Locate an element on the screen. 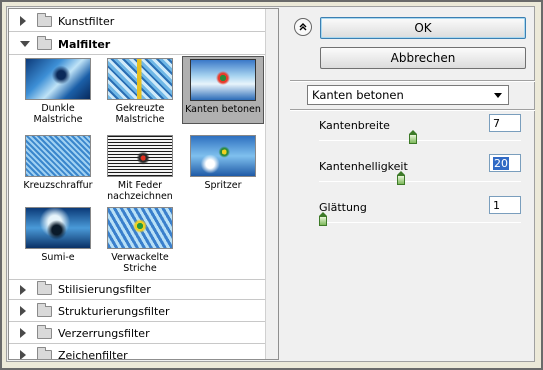 The width and height of the screenshot is (543, 370). cancel-button: Abbrechen is located at coordinates (423, 58).